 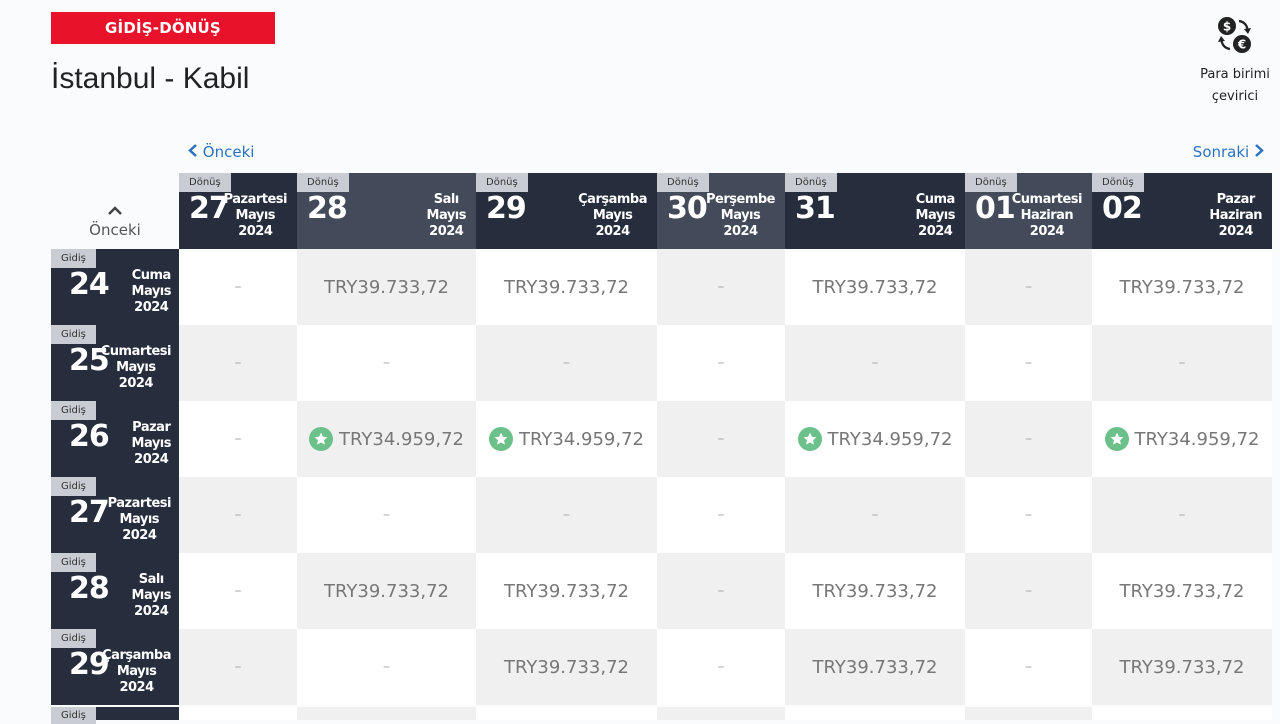 What do you see at coordinates (89, 512) in the screenshot?
I see `depart-day: 27` at bounding box center [89, 512].